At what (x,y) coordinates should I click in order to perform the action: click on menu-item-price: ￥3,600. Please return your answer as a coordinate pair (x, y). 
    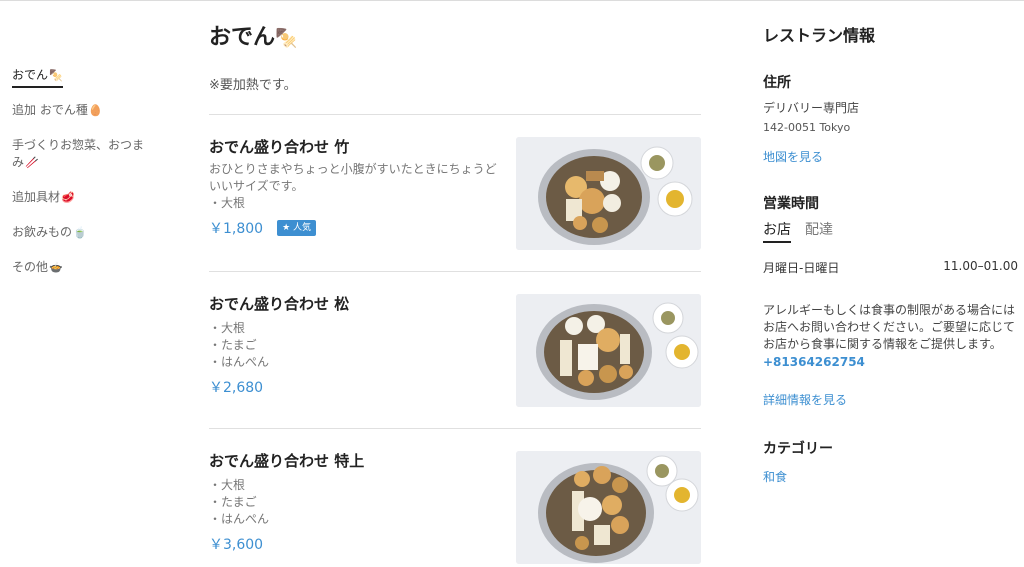
    Looking at the image, I should click on (236, 545).